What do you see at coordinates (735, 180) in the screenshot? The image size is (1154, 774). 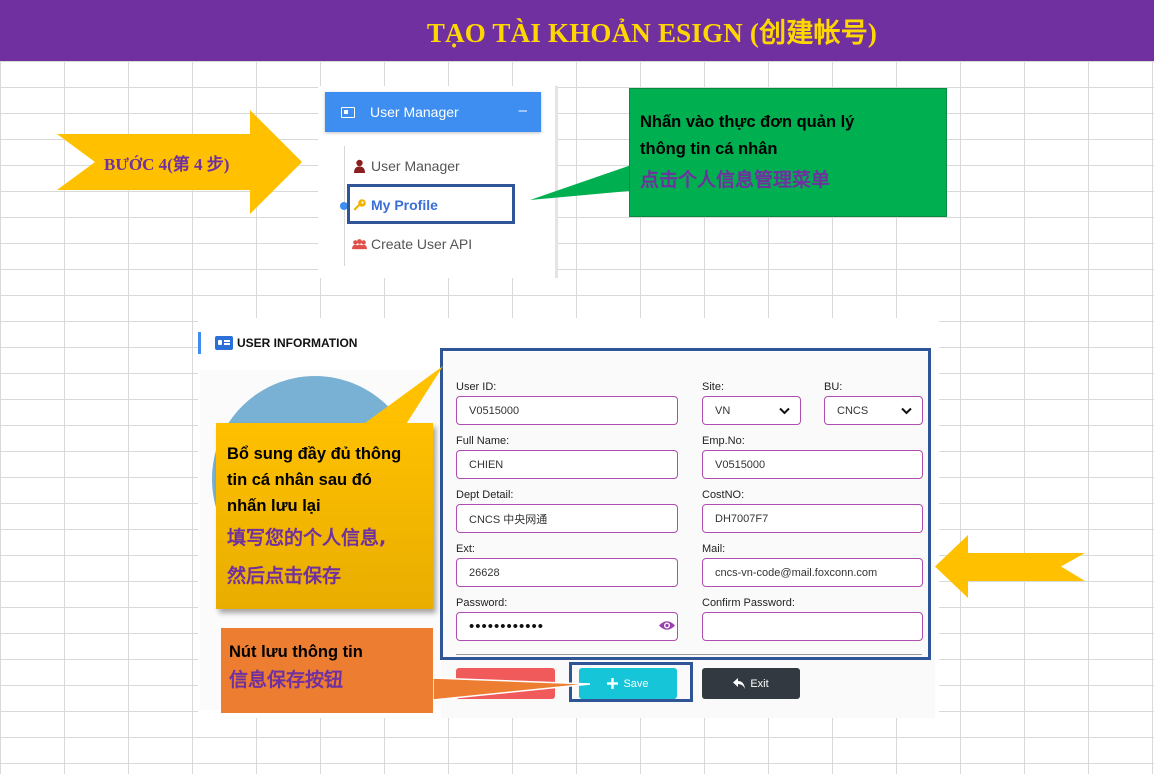 I see `callout-text-zh: 点击个人信息管理菜单` at bounding box center [735, 180].